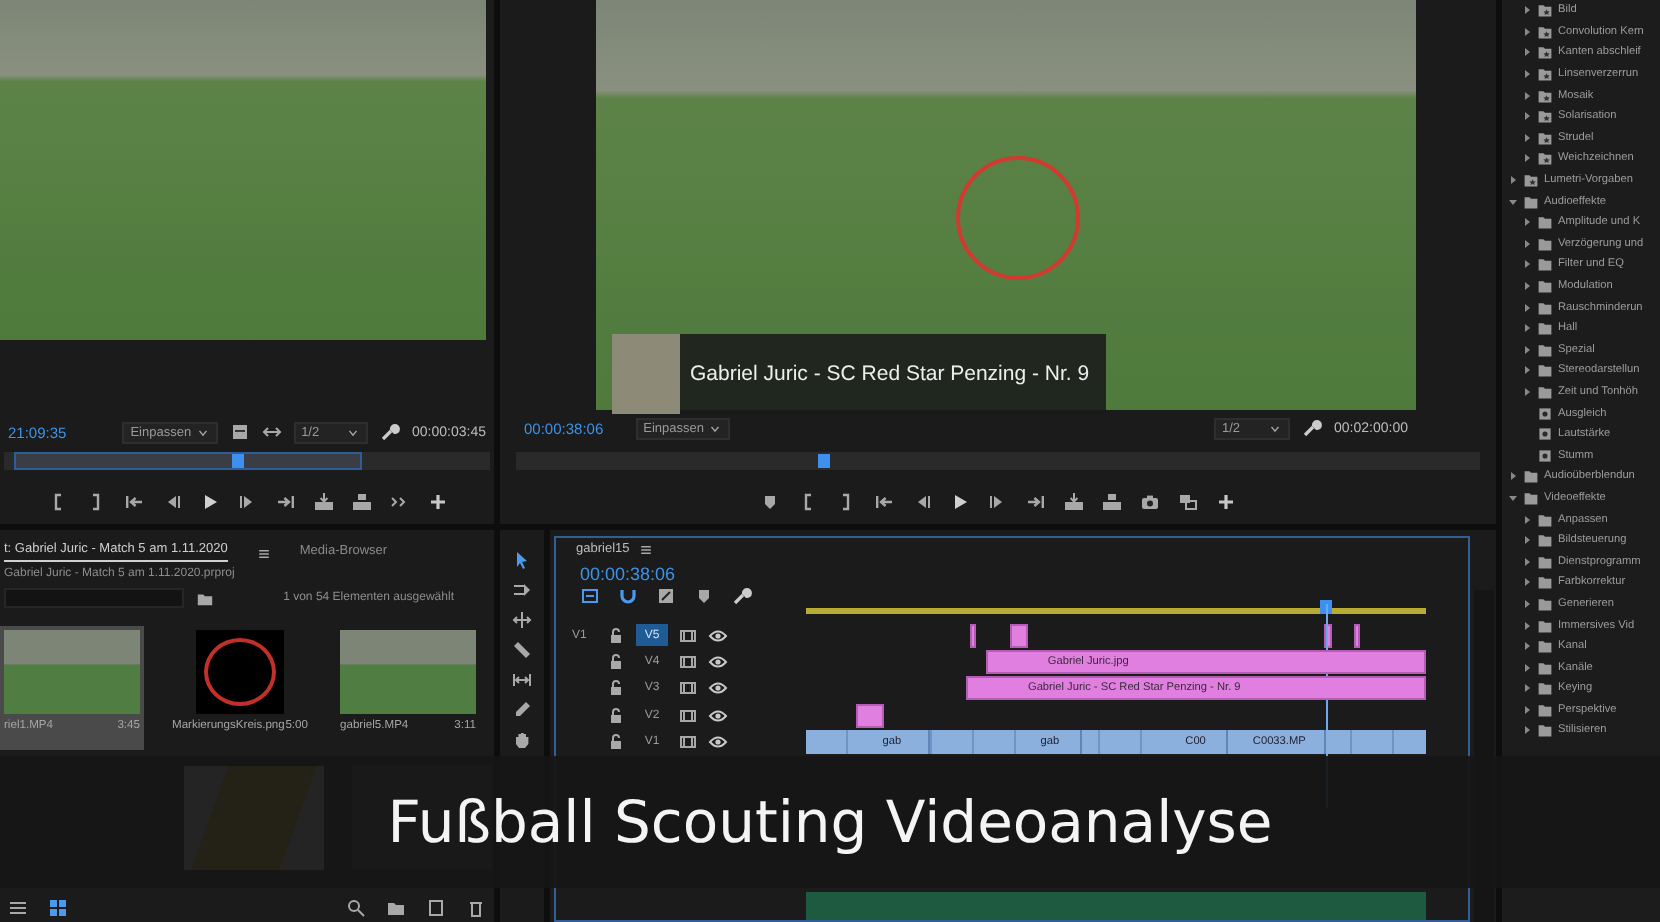 This screenshot has height=922, width=1660. Describe the element at coordinates (1150, 502) in the screenshot. I see `camera-icon` at that location.